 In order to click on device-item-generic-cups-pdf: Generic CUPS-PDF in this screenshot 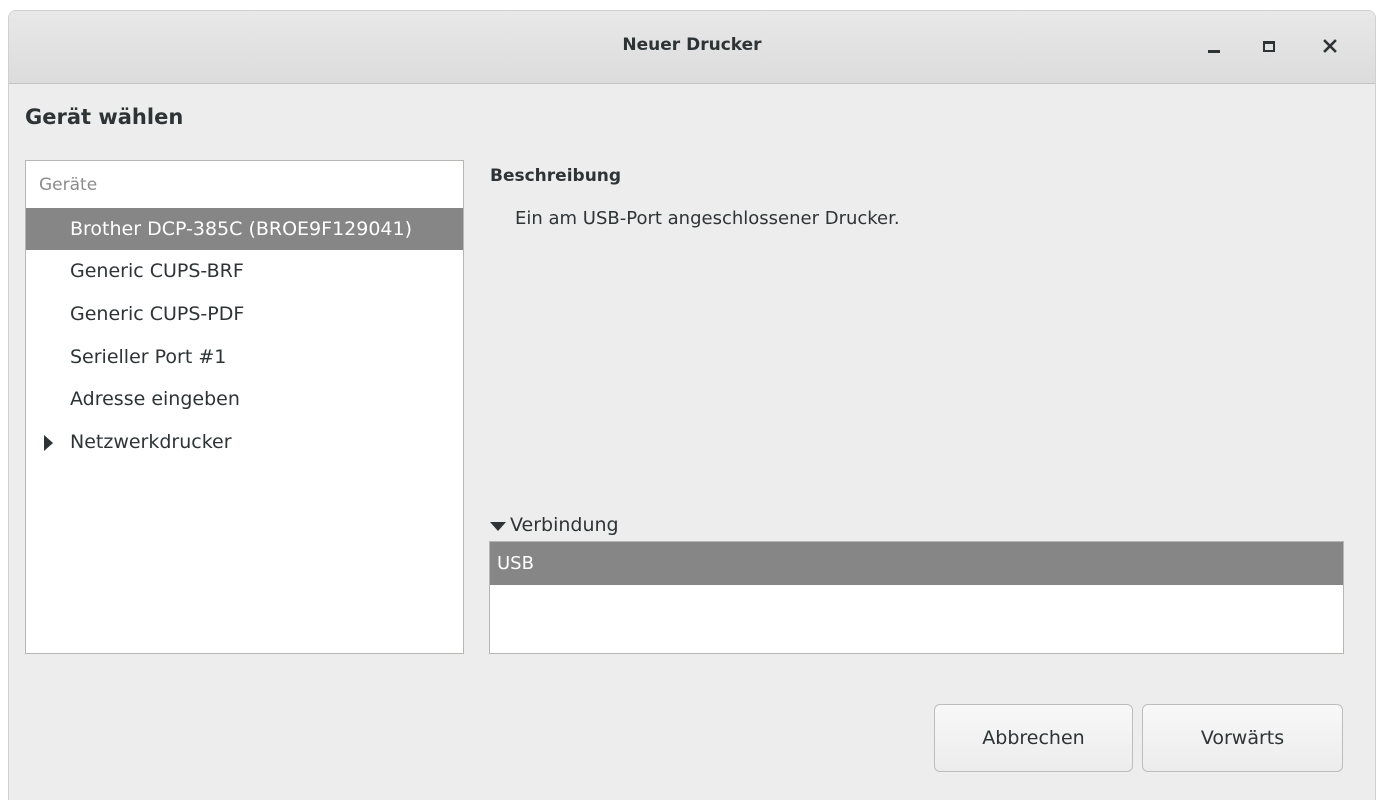, I will do `click(244, 314)`.